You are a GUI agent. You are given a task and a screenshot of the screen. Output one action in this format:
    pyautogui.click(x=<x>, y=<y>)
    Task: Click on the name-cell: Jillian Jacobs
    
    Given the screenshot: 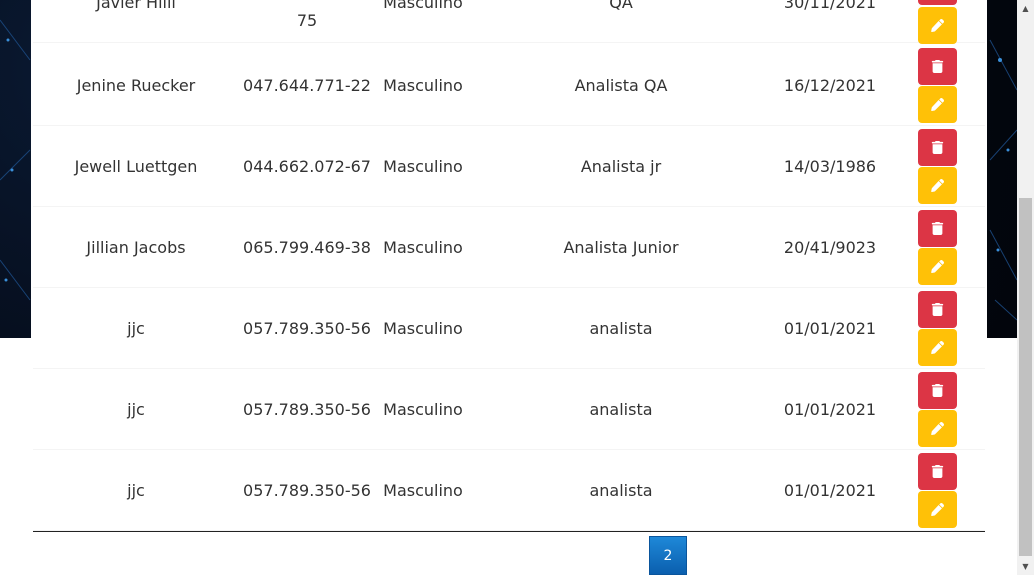 What is the action you would take?
    pyautogui.click(x=136, y=247)
    